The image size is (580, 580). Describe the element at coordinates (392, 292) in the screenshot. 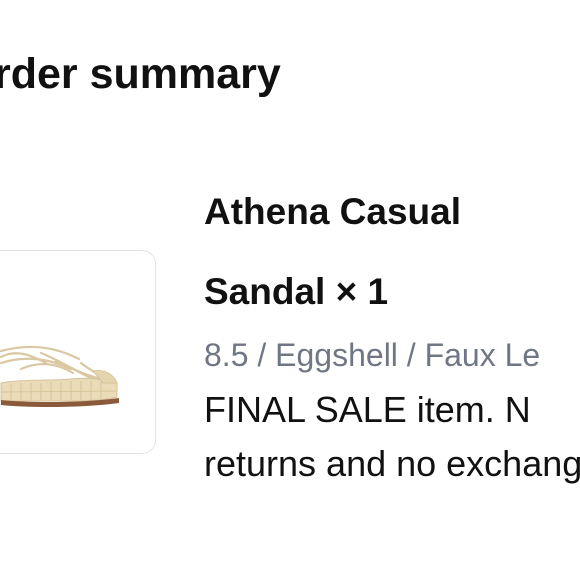

I see `product-name-line2: Sandal × 1` at that location.